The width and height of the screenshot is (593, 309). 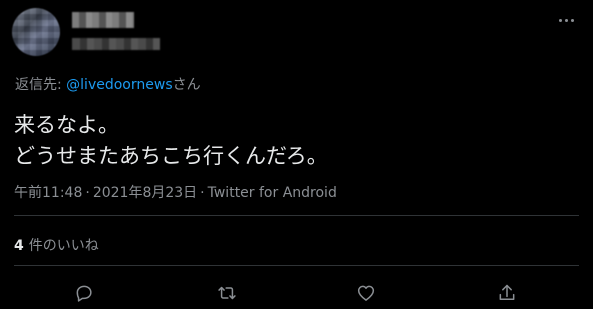 I want to click on display-name-redacted, so click(x=103, y=20).